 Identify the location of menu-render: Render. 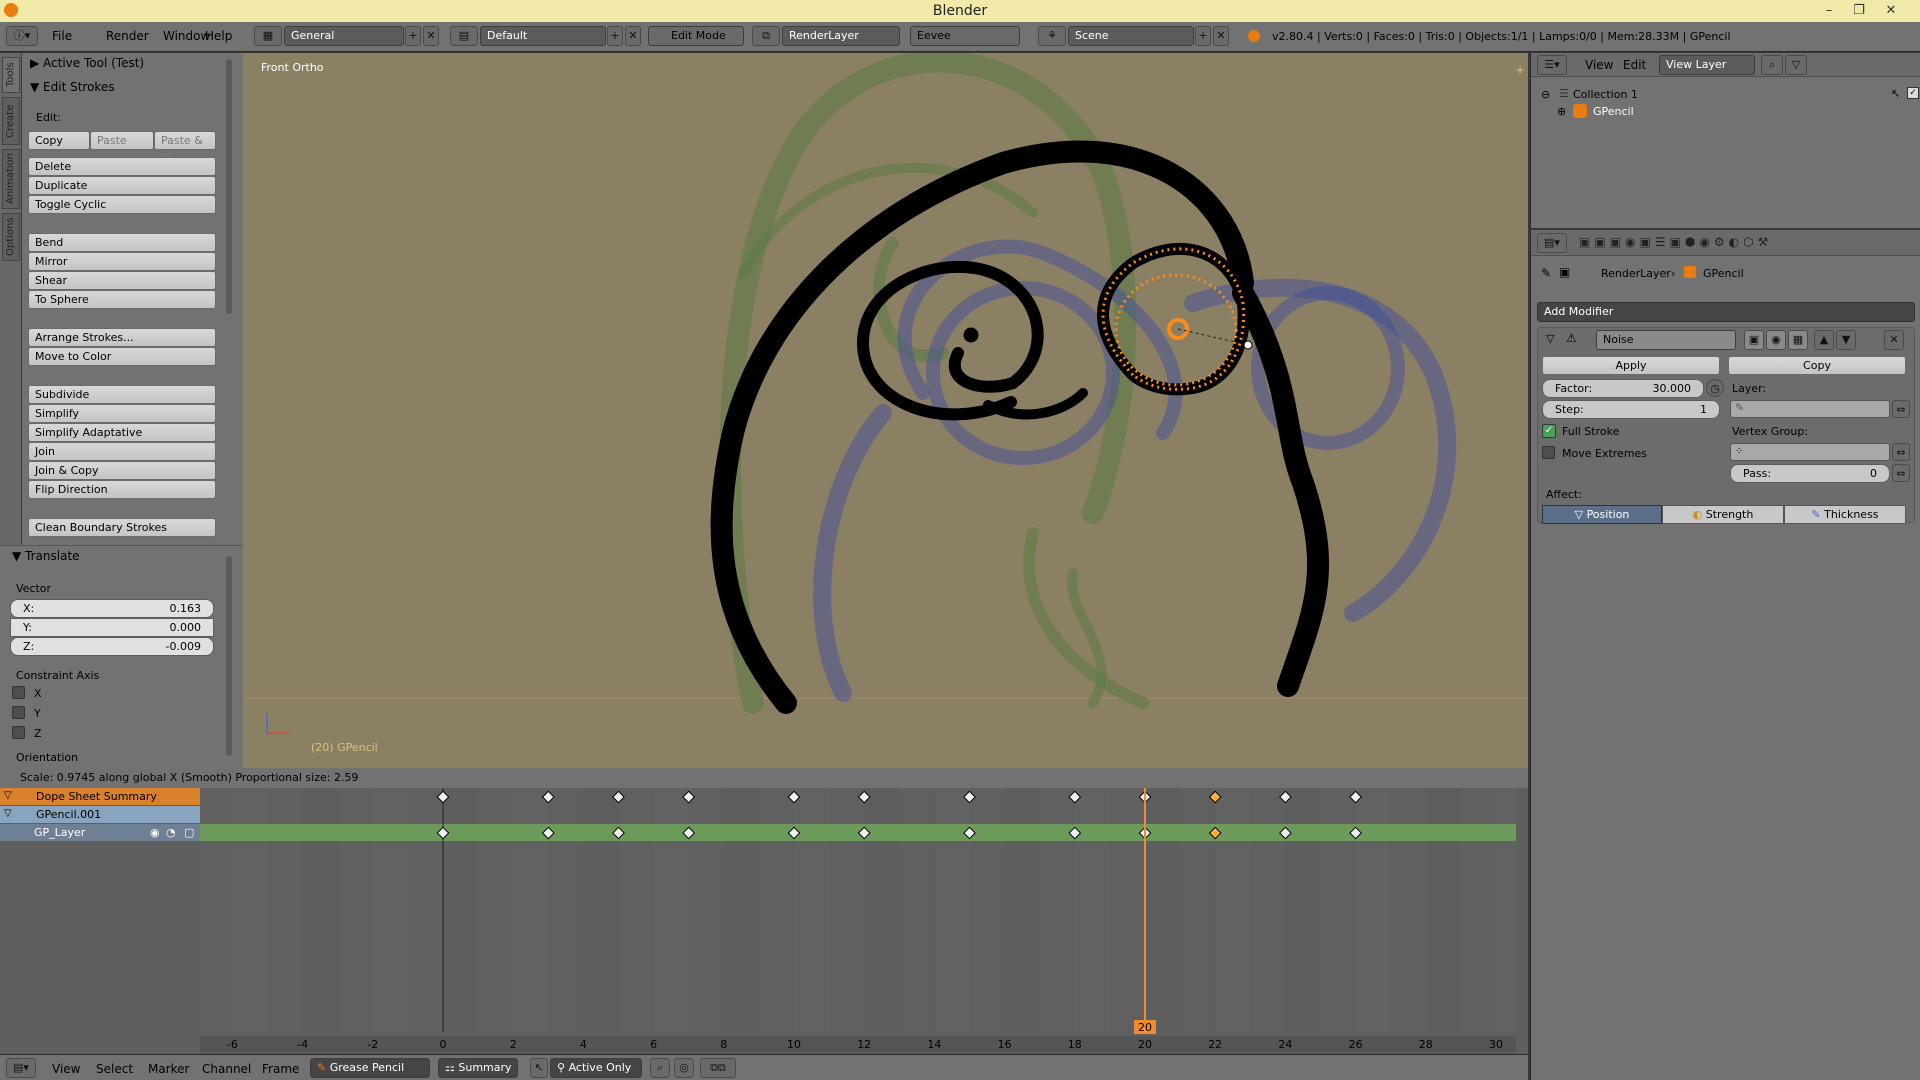
(127, 36).